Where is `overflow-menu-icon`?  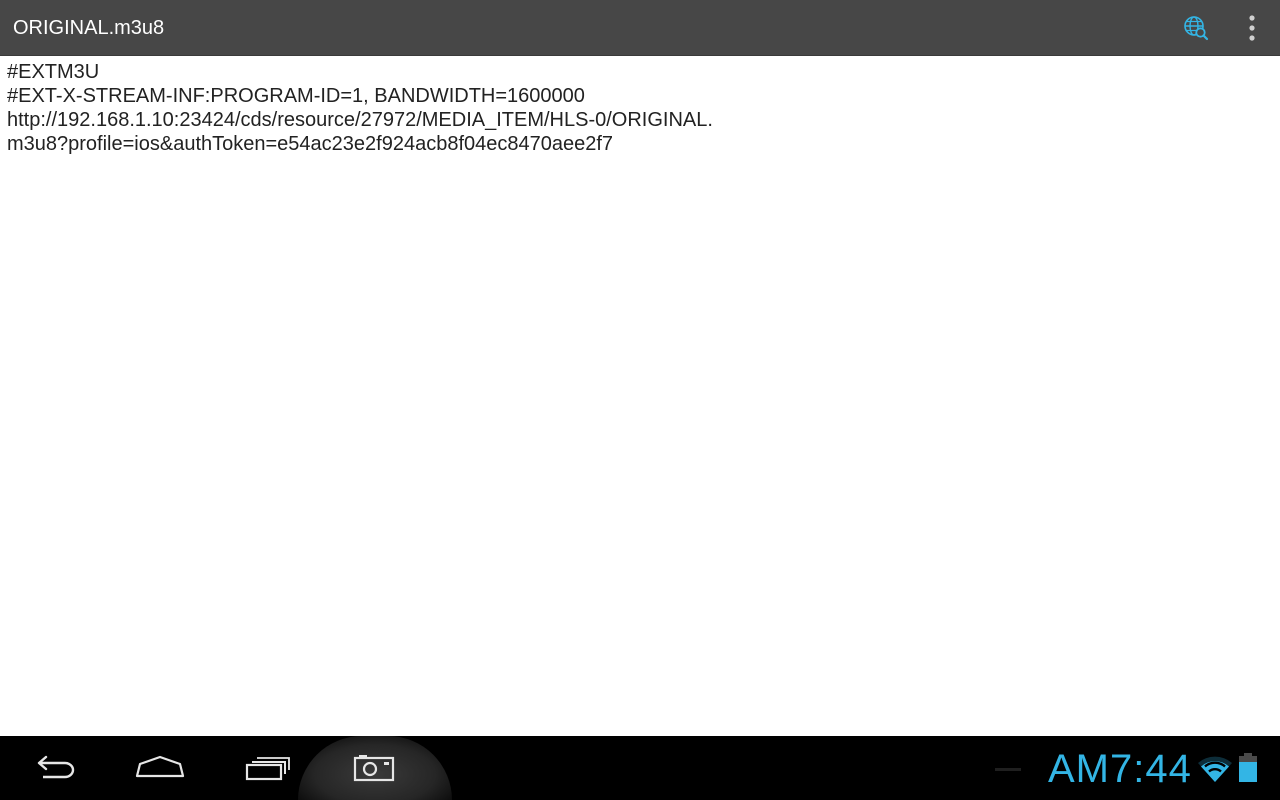
overflow-menu-icon is located at coordinates (1252, 28).